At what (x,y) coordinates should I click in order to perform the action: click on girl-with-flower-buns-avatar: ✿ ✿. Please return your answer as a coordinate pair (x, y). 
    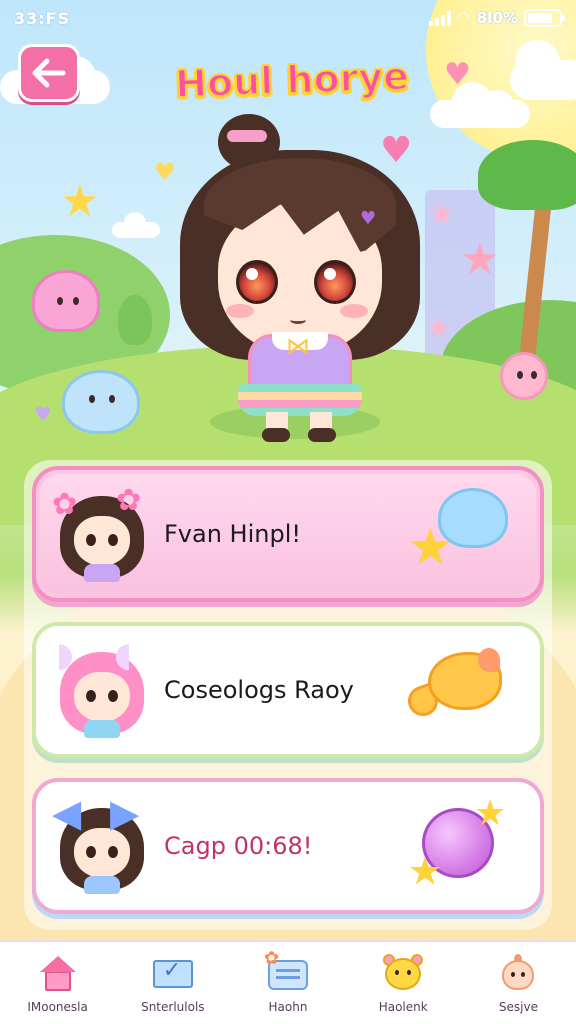
    Looking at the image, I should click on (102, 534).